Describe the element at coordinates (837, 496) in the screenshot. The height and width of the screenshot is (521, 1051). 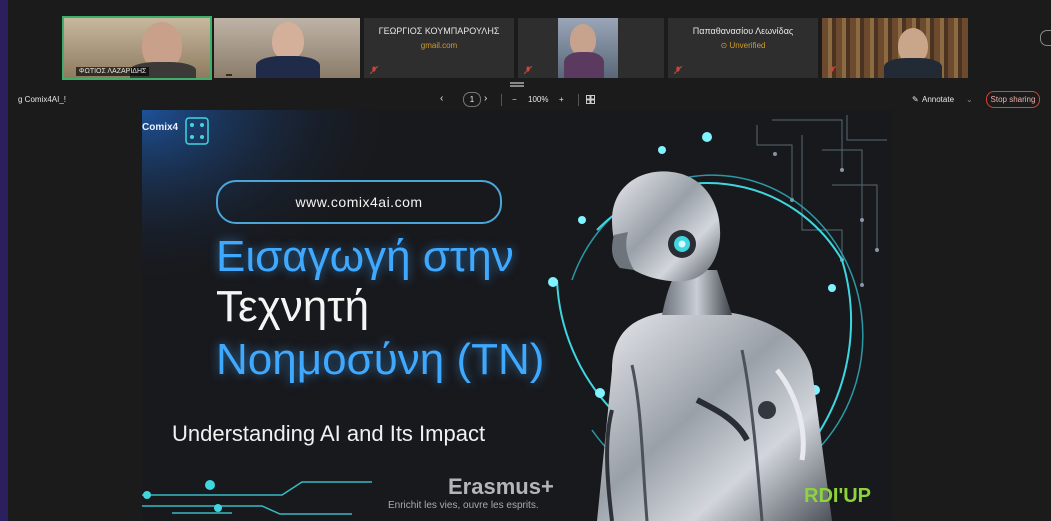
I see `rdi-up-logo: RDI'UP` at that location.